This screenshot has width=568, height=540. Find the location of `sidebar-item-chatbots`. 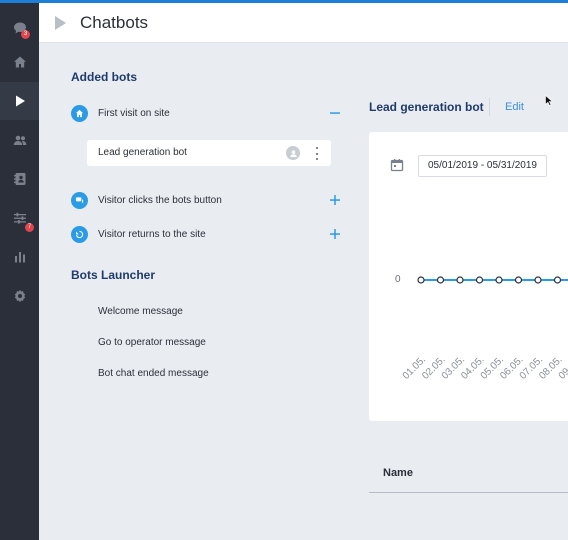

sidebar-item-chatbots is located at coordinates (19, 101).